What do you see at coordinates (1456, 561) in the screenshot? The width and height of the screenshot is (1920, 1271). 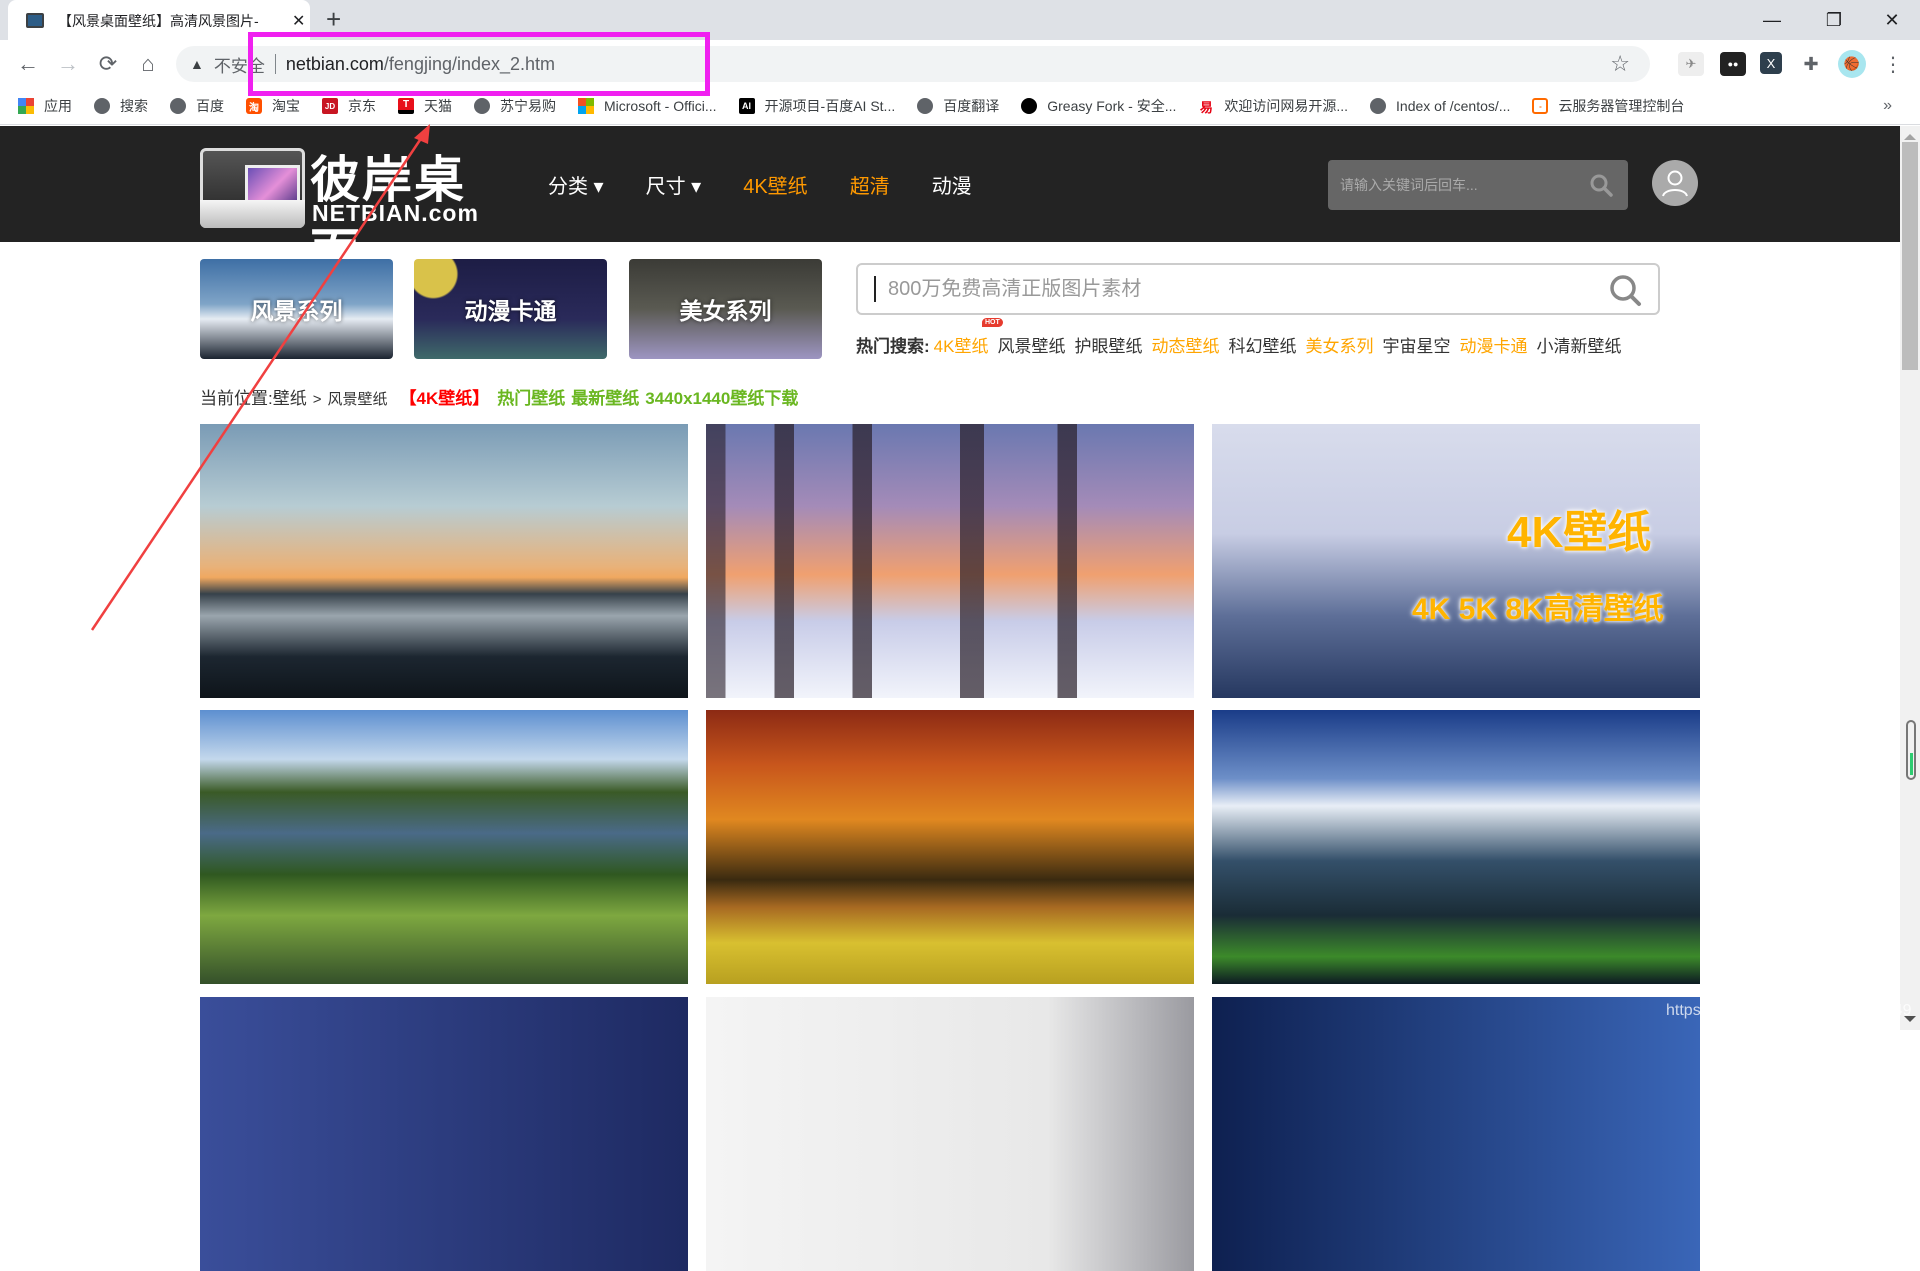 I see `wallpaper-ad-banner: 4K壁纸 4K 5K 8K高清壁纸` at bounding box center [1456, 561].